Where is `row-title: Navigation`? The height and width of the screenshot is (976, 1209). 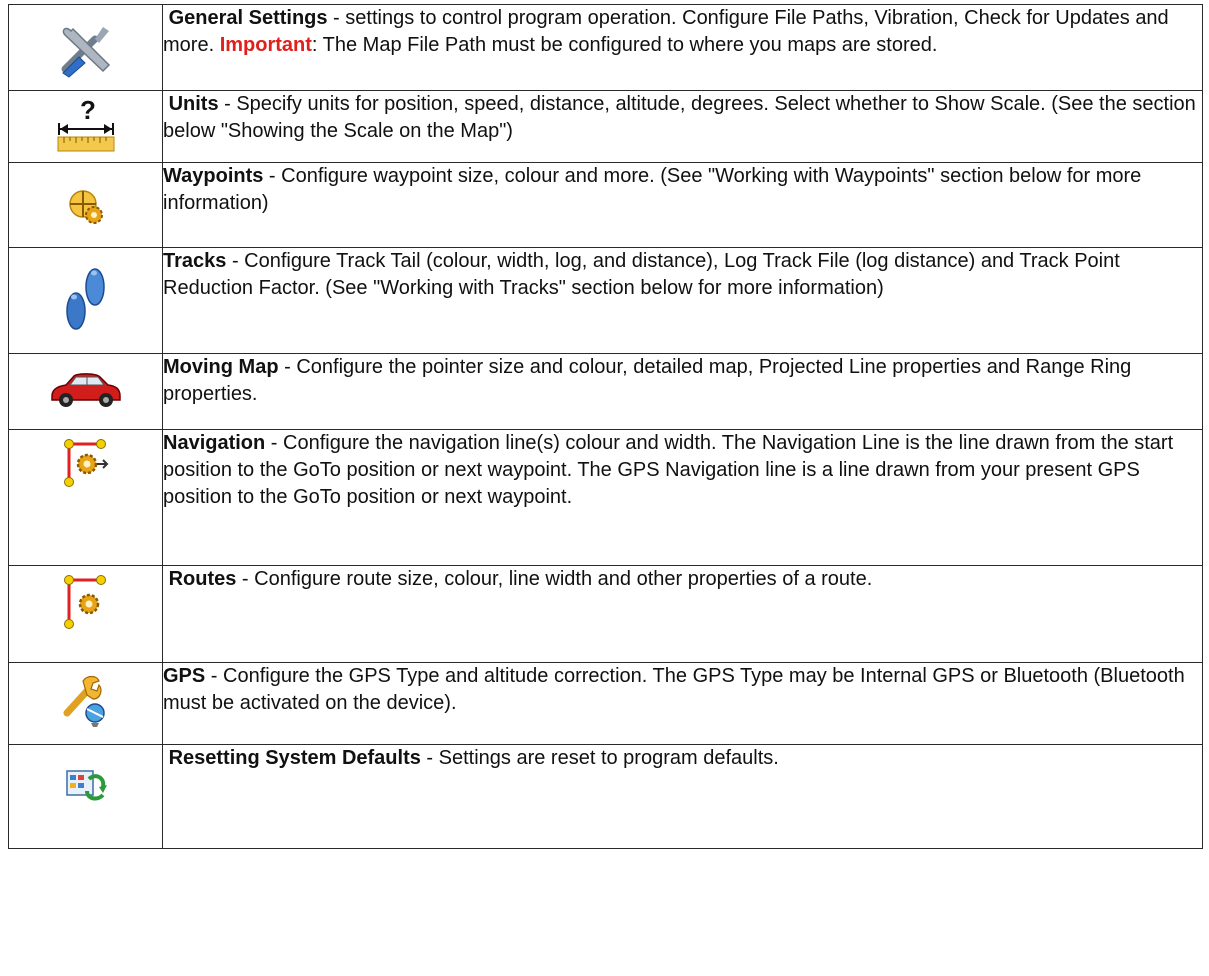
row-title: Navigation is located at coordinates (214, 443).